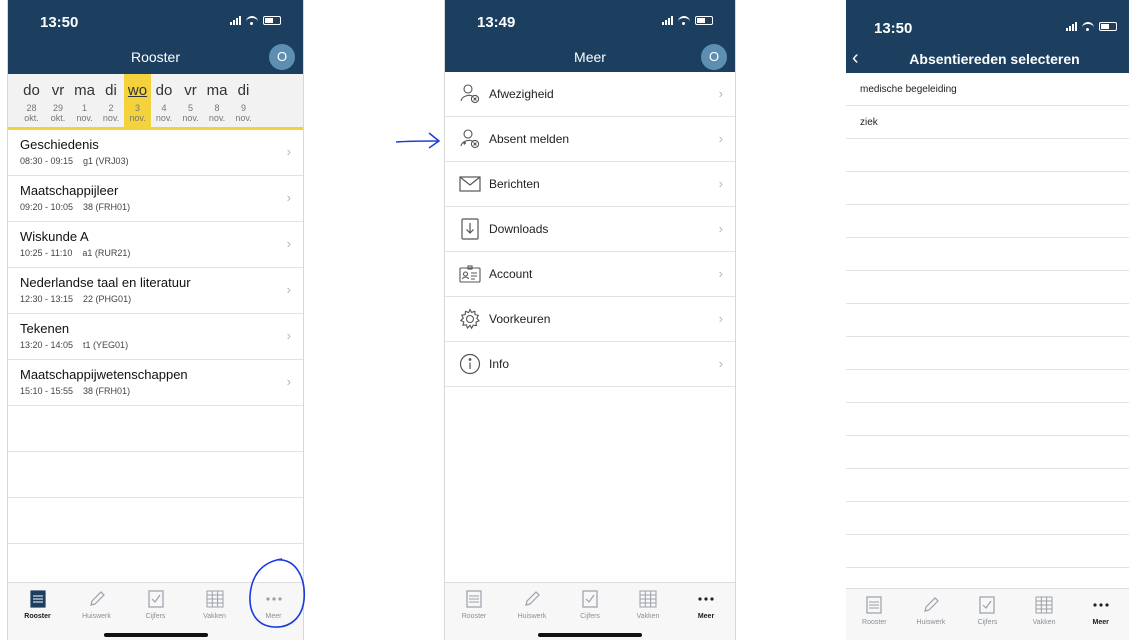 The width and height of the screenshot is (1129, 640). What do you see at coordinates (470, 364) in the screenshot?
I see `info-icon` at bounding box center [470, 364].